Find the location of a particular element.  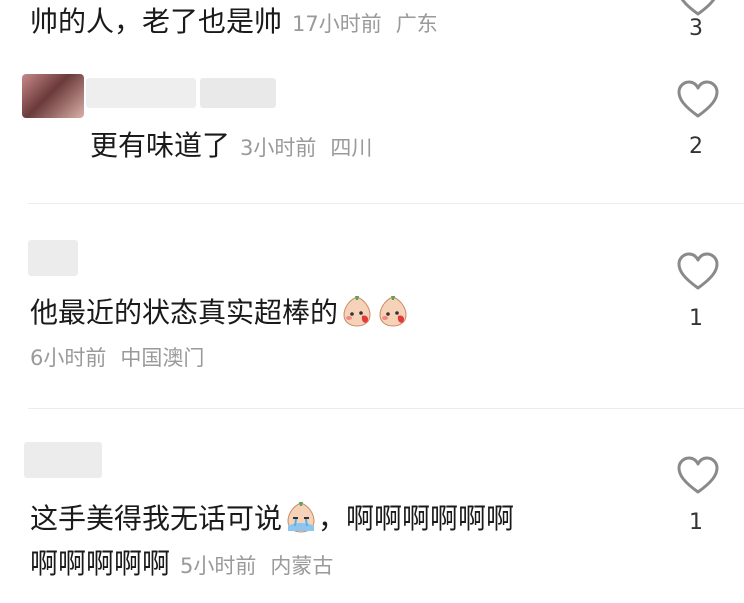

comment-time: 6小时前 is located at coordinates (68, 358).